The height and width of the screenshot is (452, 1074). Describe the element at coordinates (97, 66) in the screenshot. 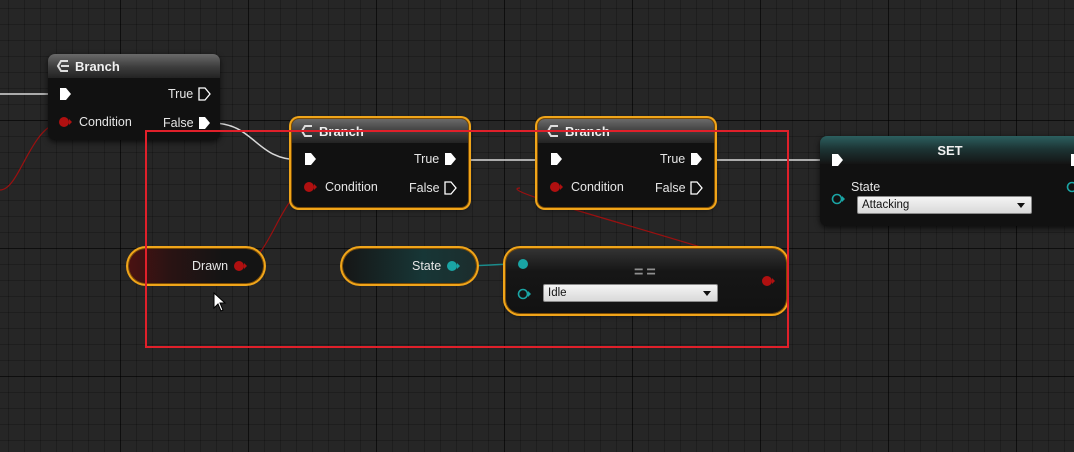

I see `branch-node-1-title: Branch` at that location.